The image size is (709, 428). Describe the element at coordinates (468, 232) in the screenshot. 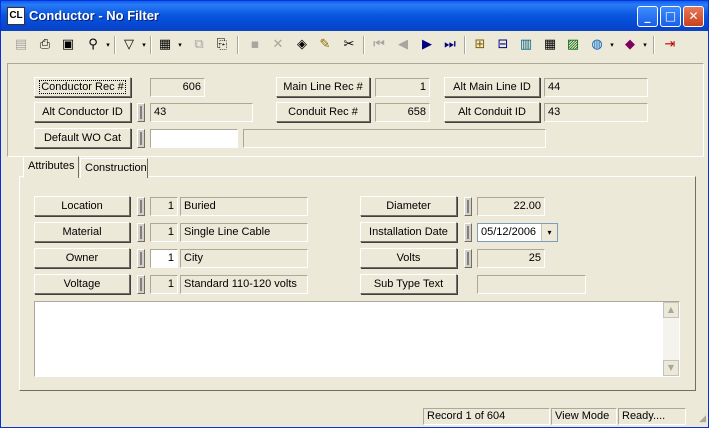

I see `installation-date-lookup` at that location.